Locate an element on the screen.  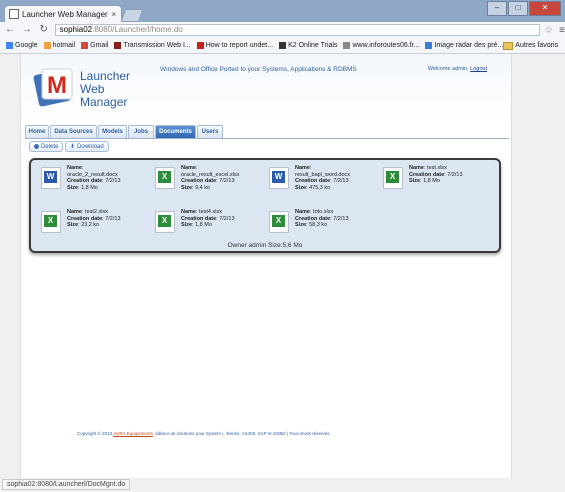
menu-icon: ≡ is located at coordinates (562, 30).